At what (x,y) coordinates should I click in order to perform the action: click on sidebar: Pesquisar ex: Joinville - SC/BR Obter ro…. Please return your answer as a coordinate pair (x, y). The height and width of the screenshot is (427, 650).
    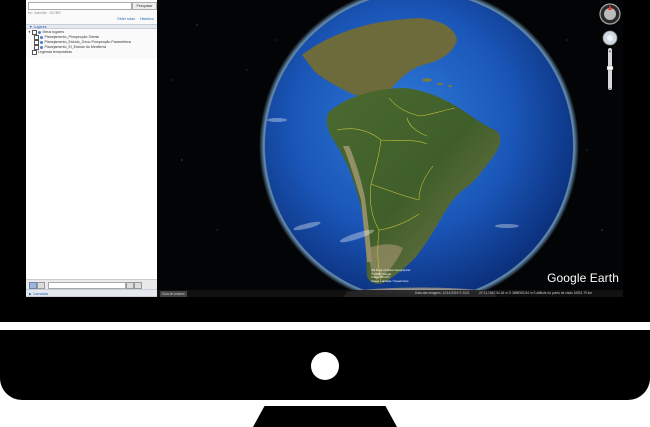
    Looking at the image, I should click on (92, 148).